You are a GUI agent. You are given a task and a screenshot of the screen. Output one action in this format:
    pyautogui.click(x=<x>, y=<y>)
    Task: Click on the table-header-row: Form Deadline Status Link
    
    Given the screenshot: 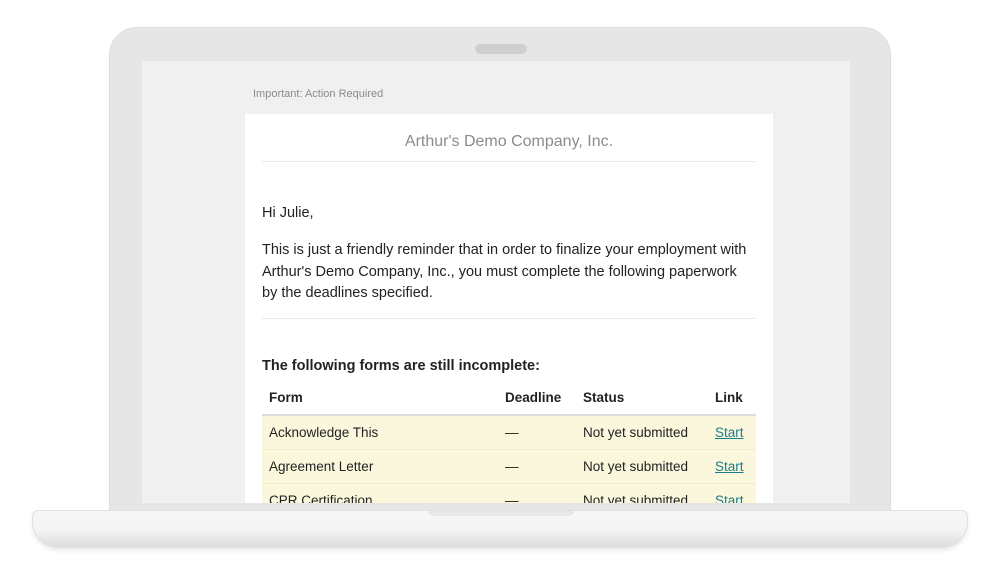 What is the action you would take?
    pyautogui.click(x=509, y=398)
    